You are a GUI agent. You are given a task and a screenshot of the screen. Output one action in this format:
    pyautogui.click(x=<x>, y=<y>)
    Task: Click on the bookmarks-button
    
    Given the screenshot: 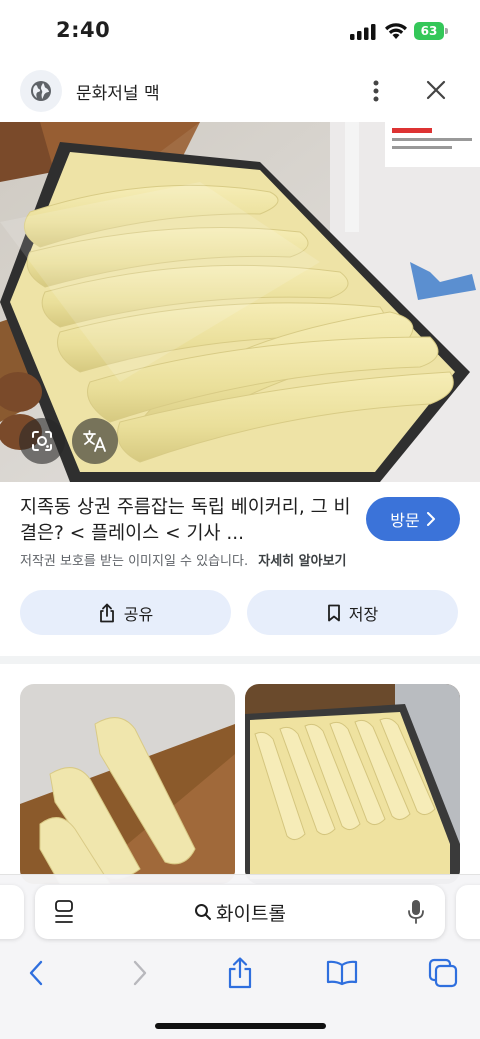 What is the action you would take?
    pyautogui.click(x=342, y=973)
    